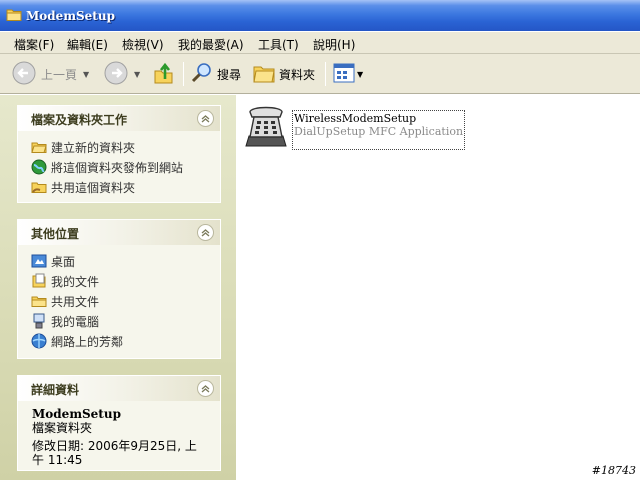 The height and width of the screenshot is (480, 640). Describe the element at coordinates (119, 167) in the screenshot. I see `task-publish-web: 將這個資料夾發佈到網站` at that location.